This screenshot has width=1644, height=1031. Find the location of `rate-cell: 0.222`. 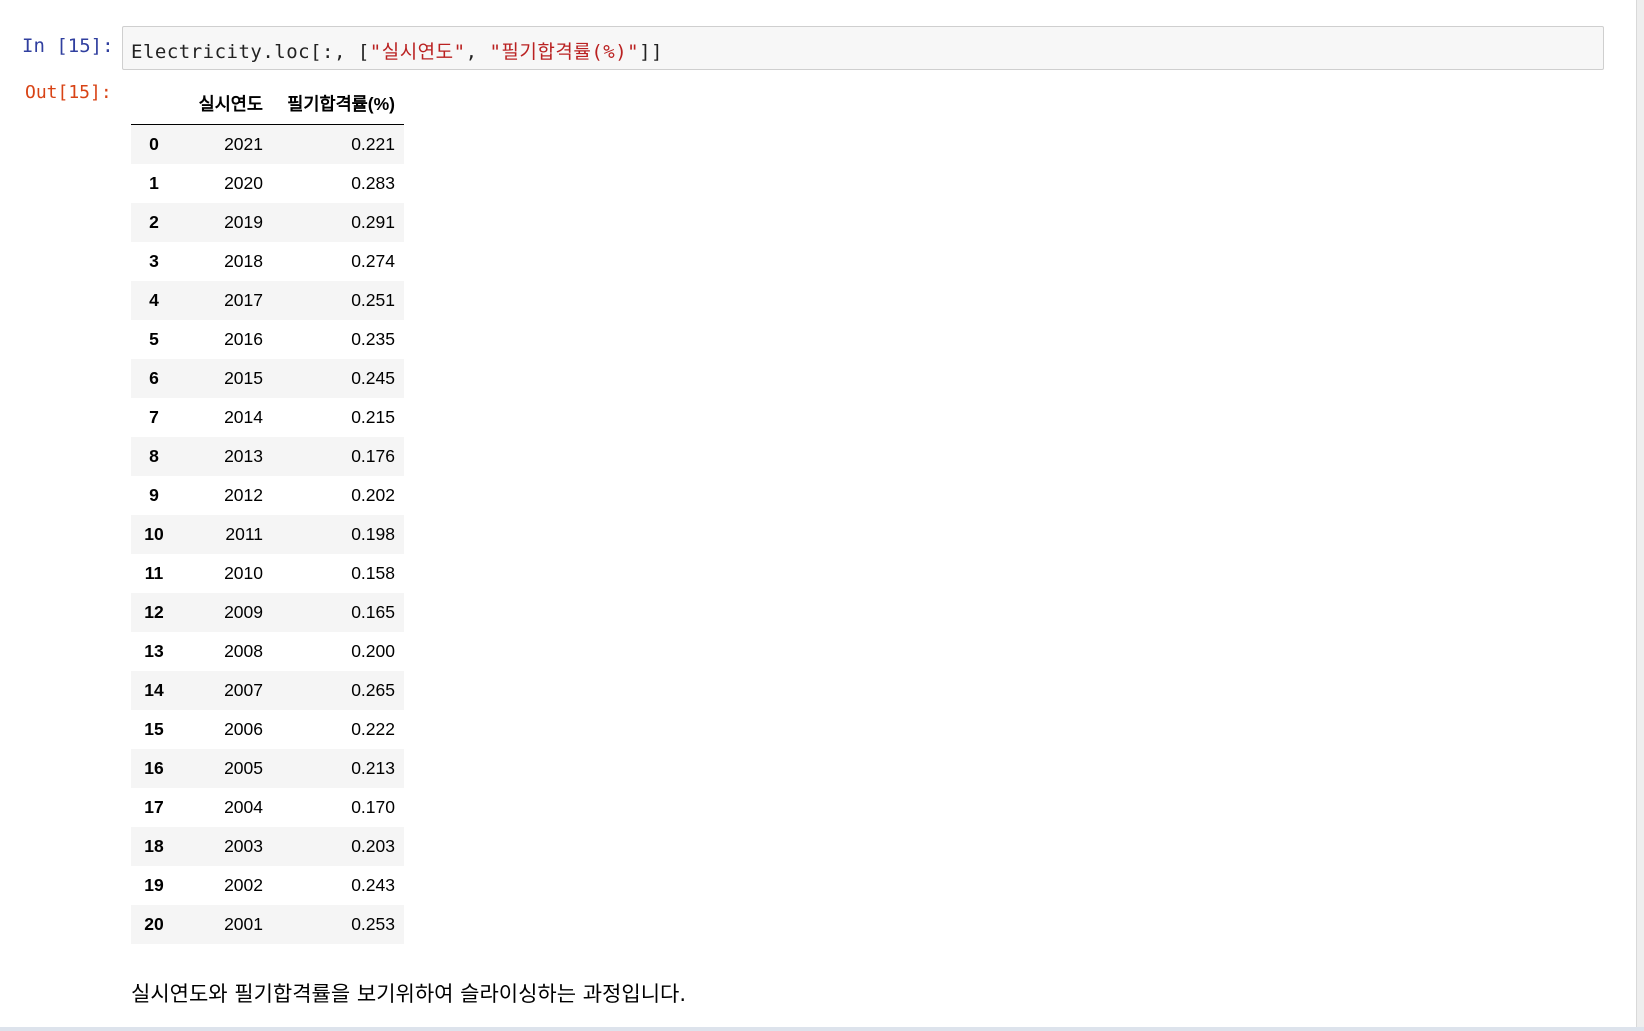

rate-cell: 0.222 is located at coordinates (373, 729).